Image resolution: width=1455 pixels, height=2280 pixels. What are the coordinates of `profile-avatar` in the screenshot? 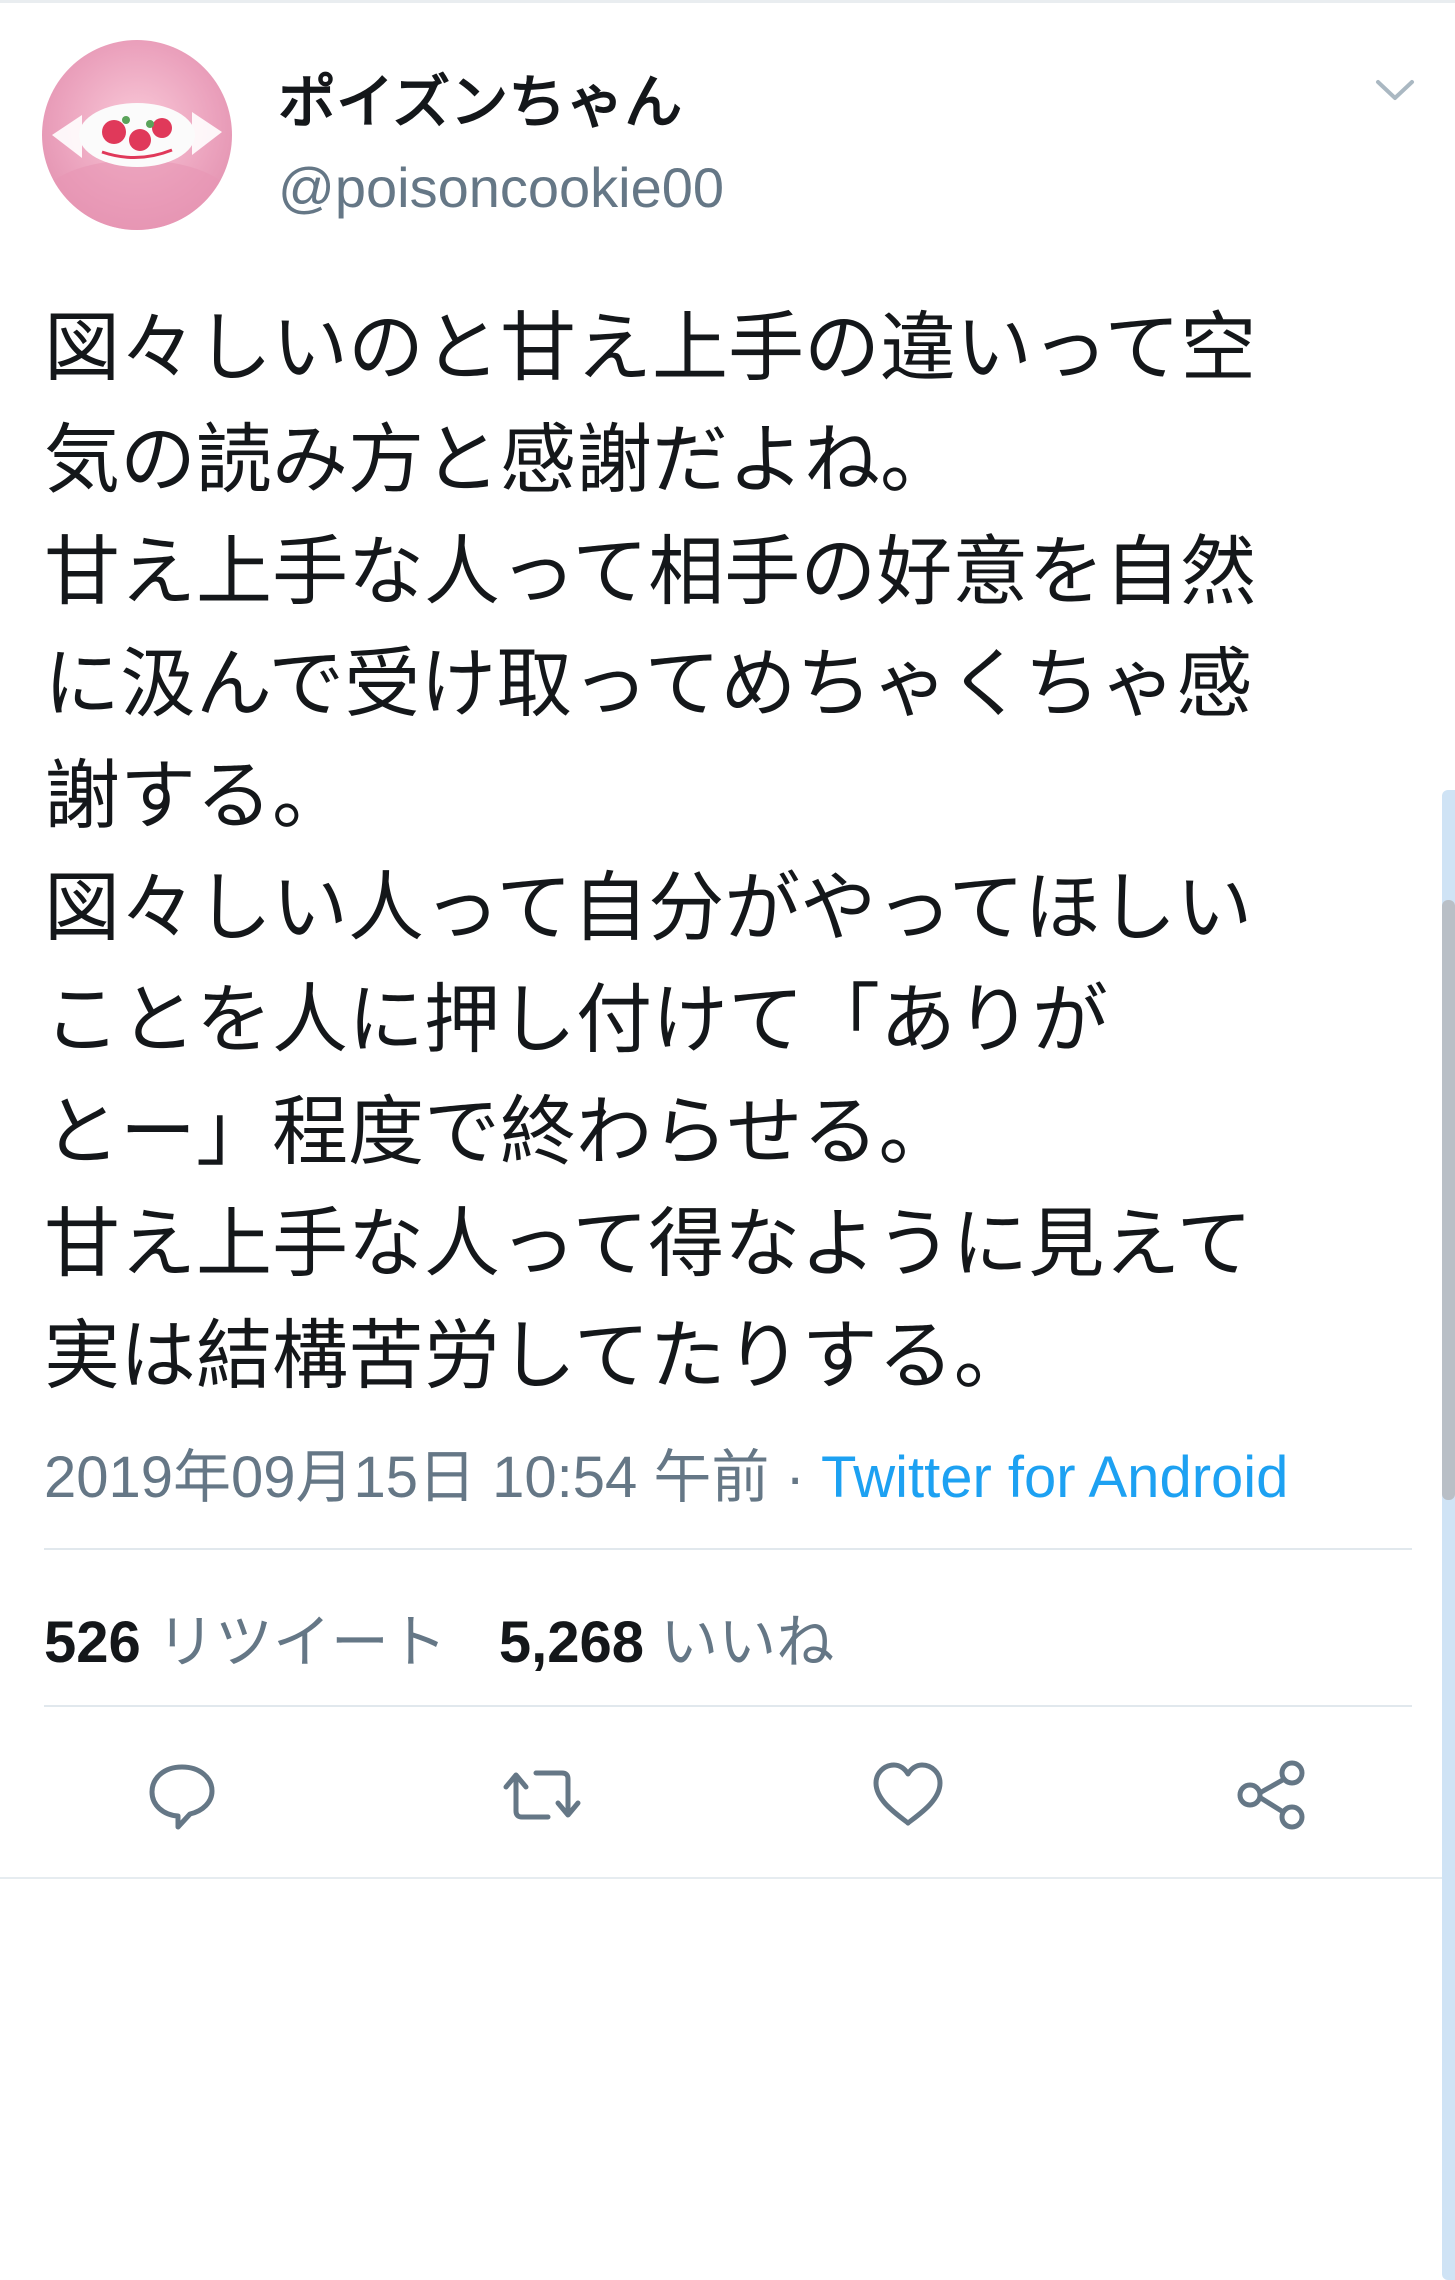 It's located at (137, 135).